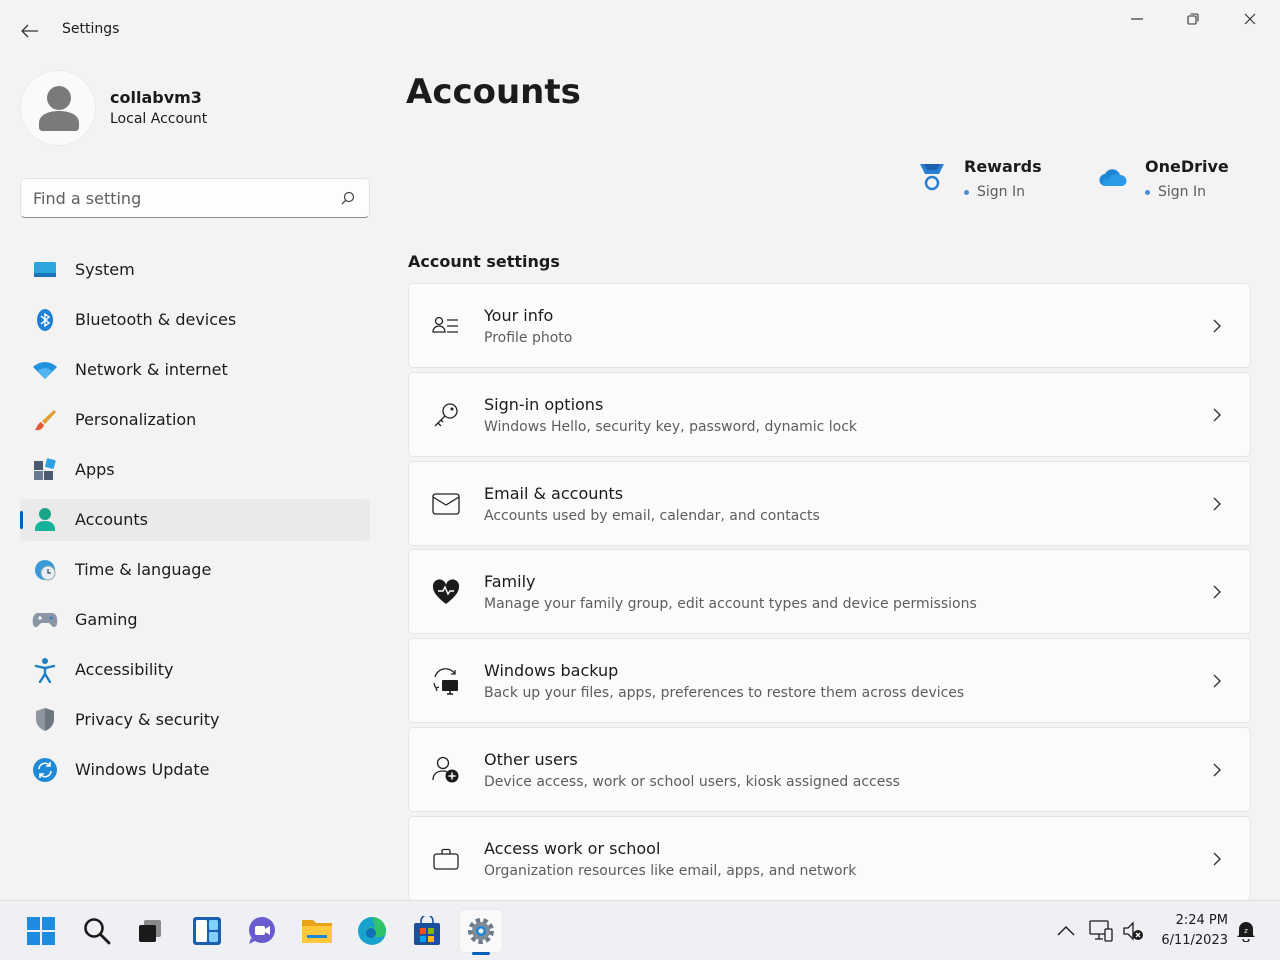 The height and width of the screenshot is (960, 1280). What do you see at coordinates (994, 192) in the screenshot?
I see `rewards-sign-in-link: Sign In` at bounding box center [994, 192].